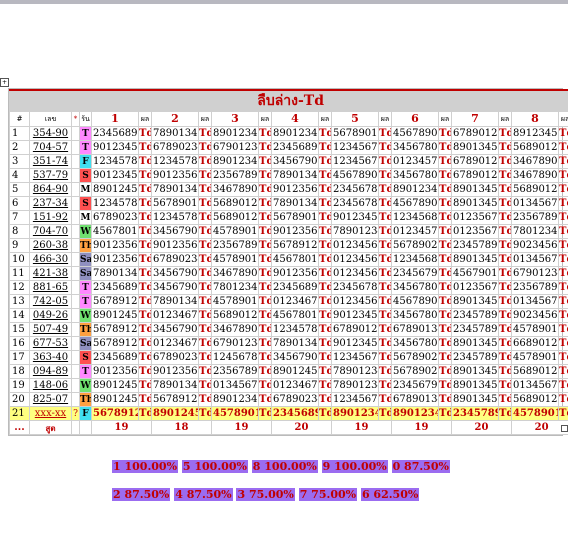  Describe the element at coordinates (50, 273) in the screenshot. I see `row-code: 421-38` at that location.